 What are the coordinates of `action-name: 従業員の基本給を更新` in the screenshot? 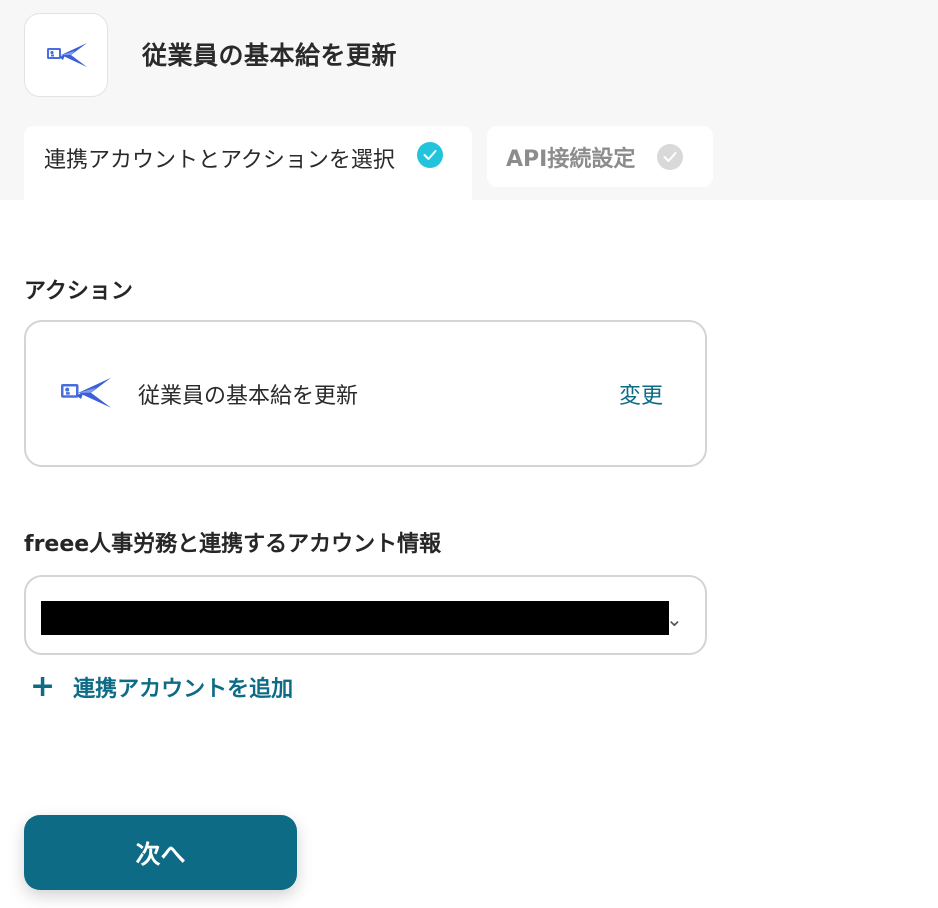 It's located at (248, 396).